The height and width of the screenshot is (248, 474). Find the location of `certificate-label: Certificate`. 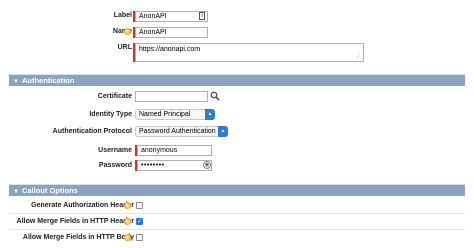

certificate-label: Certificate is located at coordinates (114, 96).